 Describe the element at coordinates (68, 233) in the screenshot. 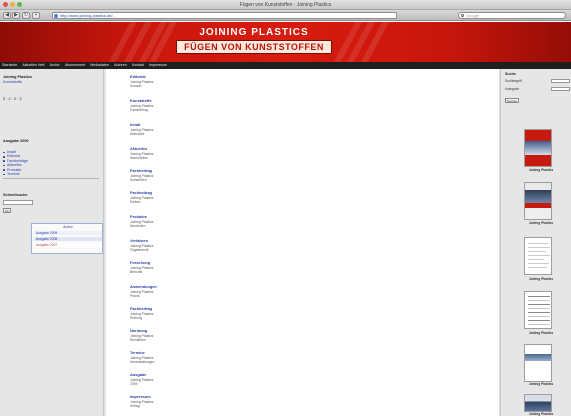

I see `archive-option: Ausgabe 2009` at that location.